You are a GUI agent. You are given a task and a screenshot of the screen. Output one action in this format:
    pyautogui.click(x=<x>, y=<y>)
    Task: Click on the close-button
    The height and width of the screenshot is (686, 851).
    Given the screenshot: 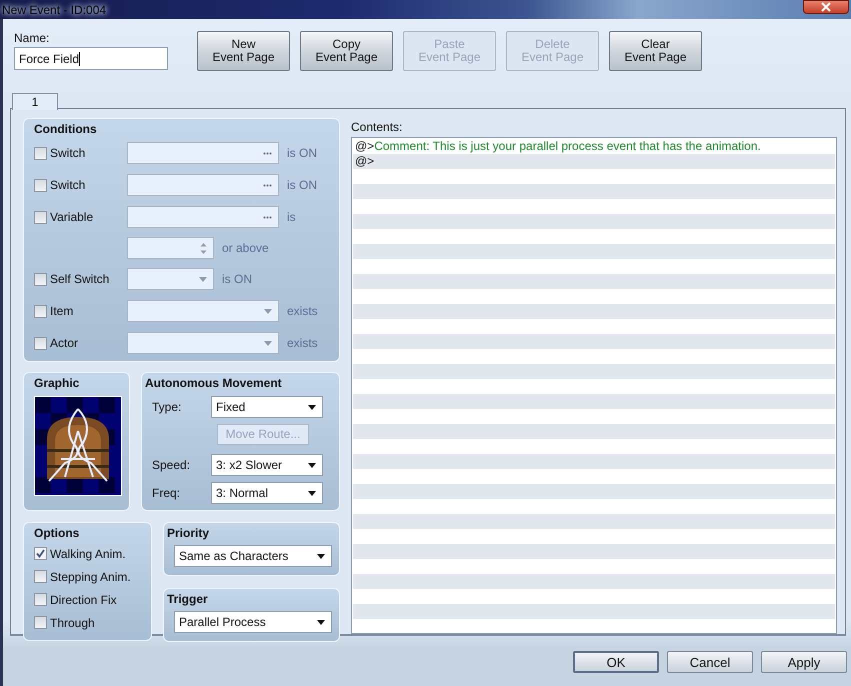 What is the action you would take?
    pyautogui.click(x=826, y=7)
    